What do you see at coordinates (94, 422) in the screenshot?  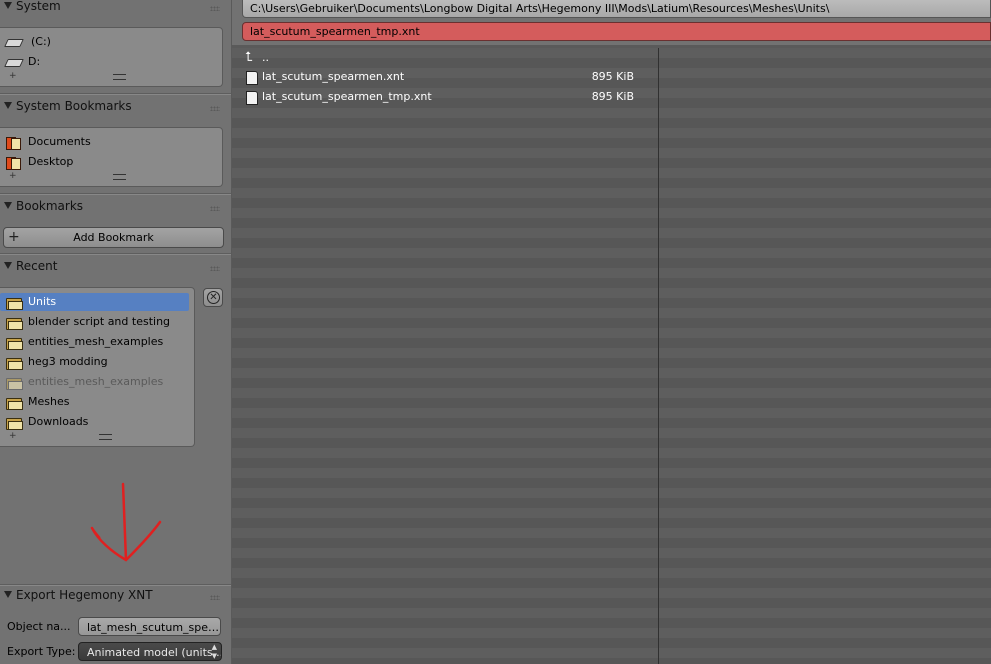 I see `recent-item: Downloads` at bounding box center [94, 422].